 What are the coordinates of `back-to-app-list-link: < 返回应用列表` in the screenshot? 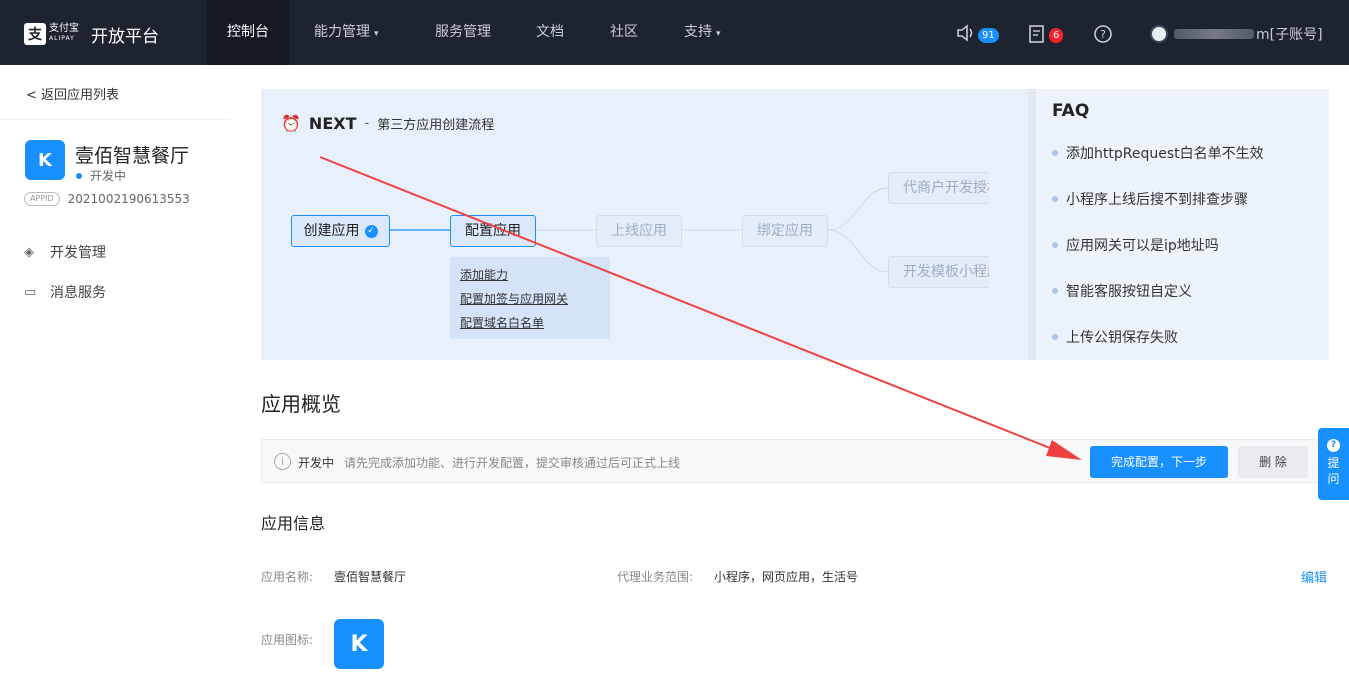 It's located at (72, 93).